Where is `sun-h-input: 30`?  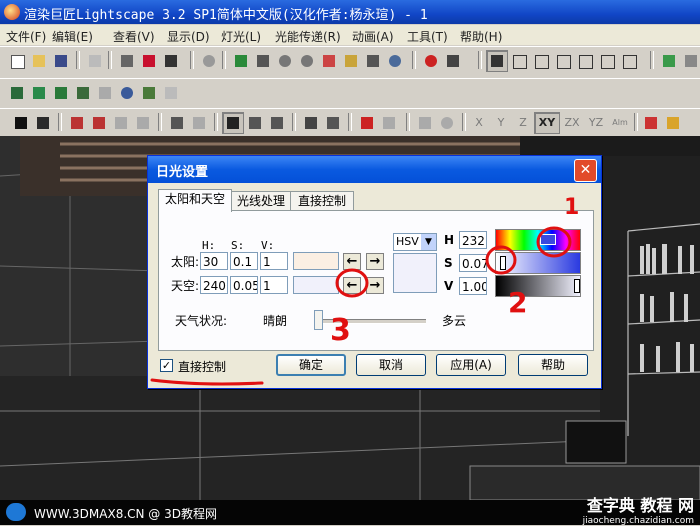
sun-h-input: 30 is located at coordinates (214, 261).